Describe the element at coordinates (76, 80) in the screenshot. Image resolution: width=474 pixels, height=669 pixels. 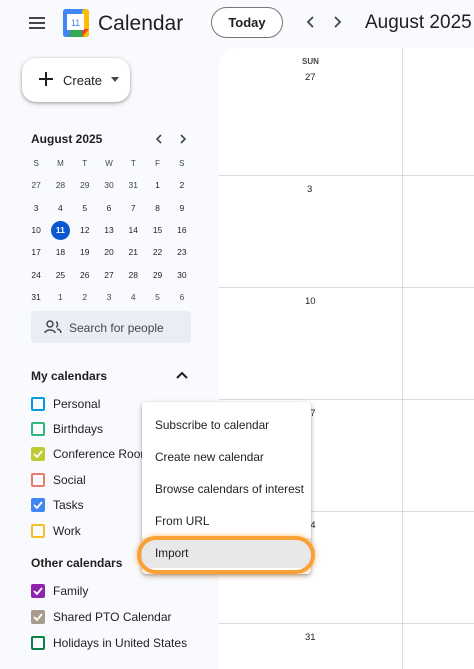
I see `create-button: Create` at that location.